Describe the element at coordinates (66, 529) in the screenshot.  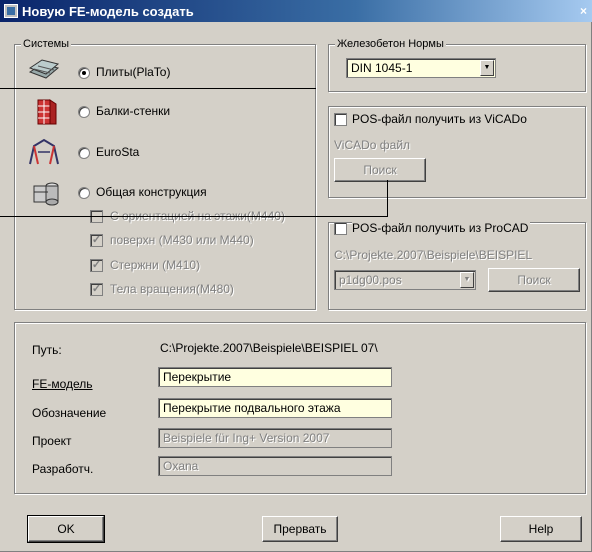
I see `ok-button: OK` at that location.